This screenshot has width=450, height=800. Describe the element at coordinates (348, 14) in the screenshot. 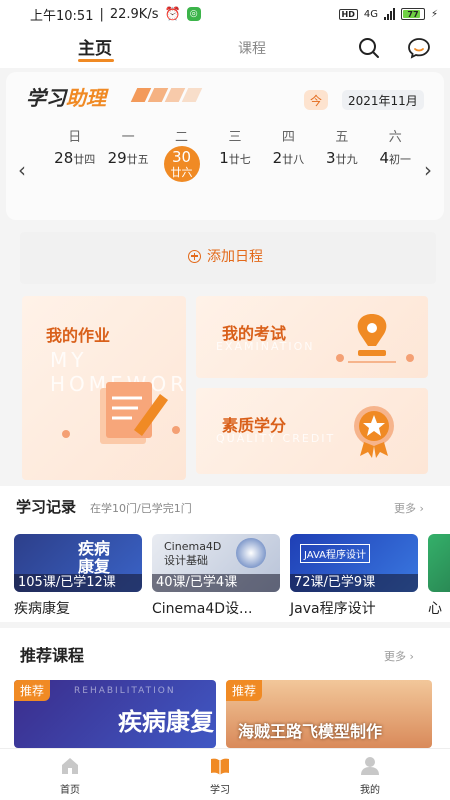

I see `hd-icon: HD` at that location.